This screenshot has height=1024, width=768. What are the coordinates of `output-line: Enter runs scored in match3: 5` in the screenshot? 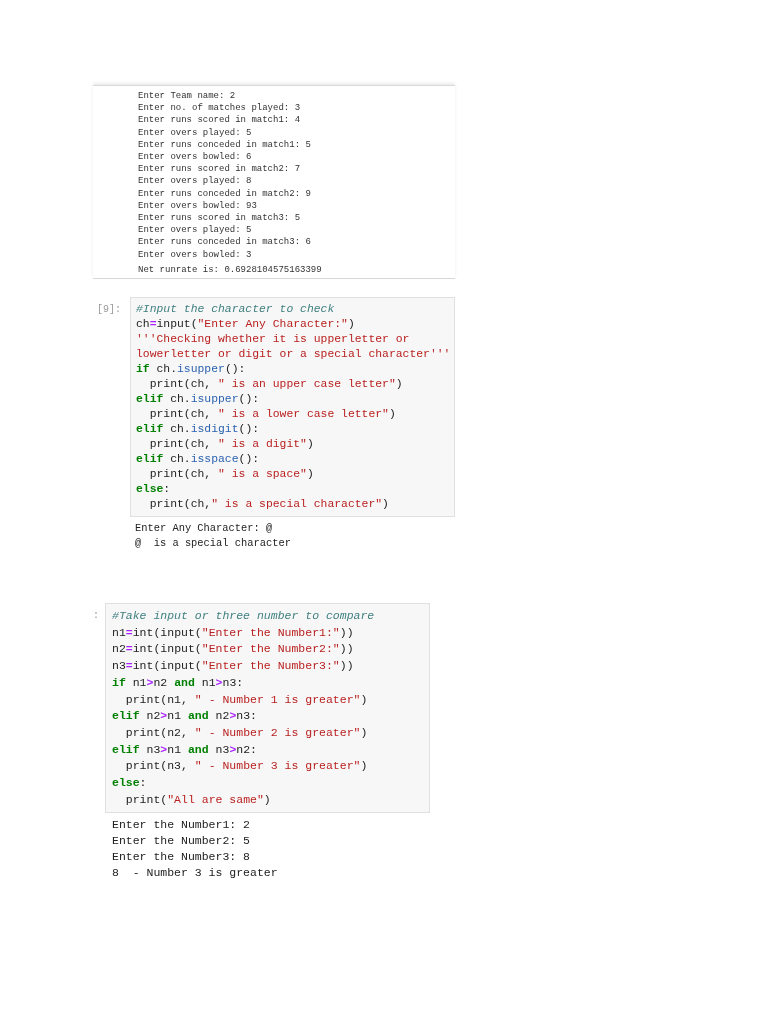 It's located at (219, 218).